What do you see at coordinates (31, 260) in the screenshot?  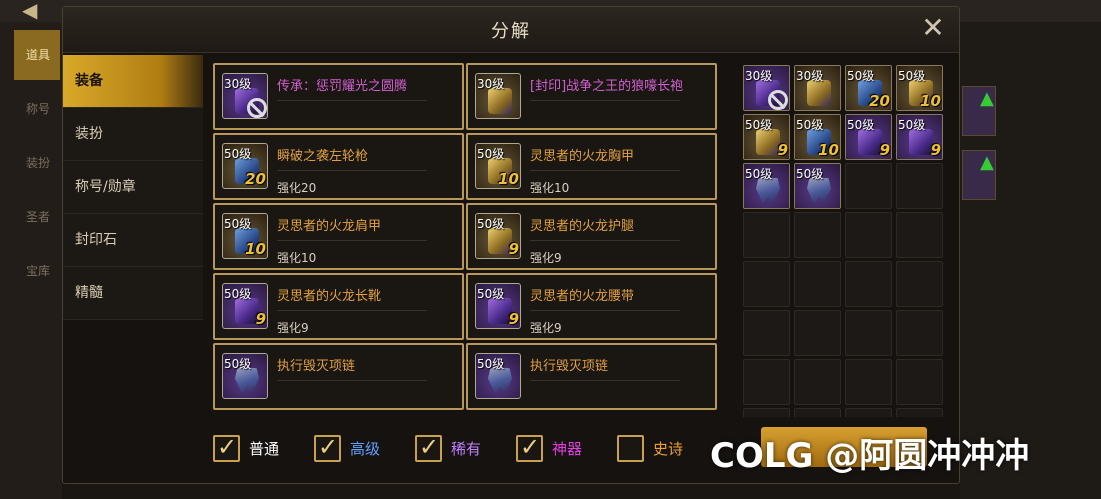 I see `background-sidebar: 道具 称号 装扮 圣者 宝库` at bounding box center [31, 260].